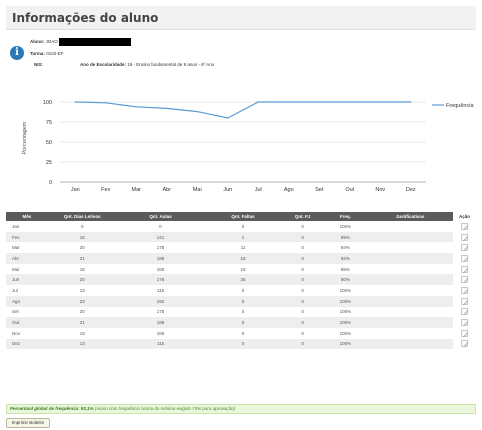 The image size is (482, 430). Describe the element at coordinates (197, 190) in the screenshot. I see `x-tick-label: Mai` at that location.